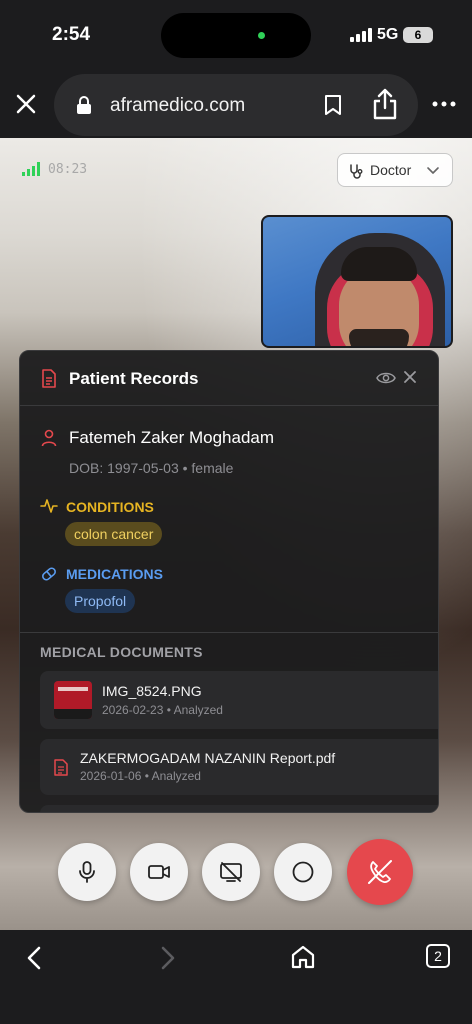 The width and height of the screenshot is (472, 1024). Describe the element at coordinates (236, 977) in the screenshot. I see `browser-bottom-bar: 2` at that location.